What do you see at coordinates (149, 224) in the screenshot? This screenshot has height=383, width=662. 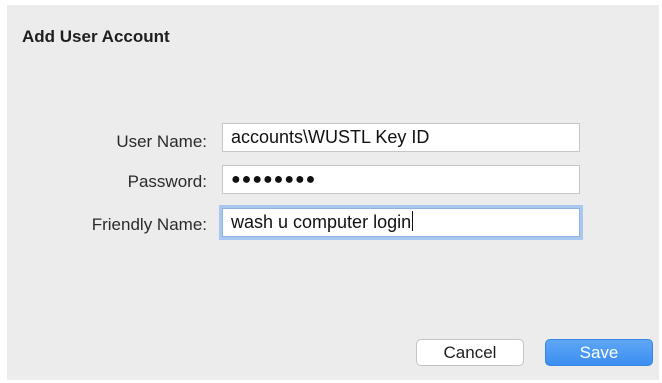 I see `friendly-name-label: Friendly Name:` at bounding box center [149, 224].